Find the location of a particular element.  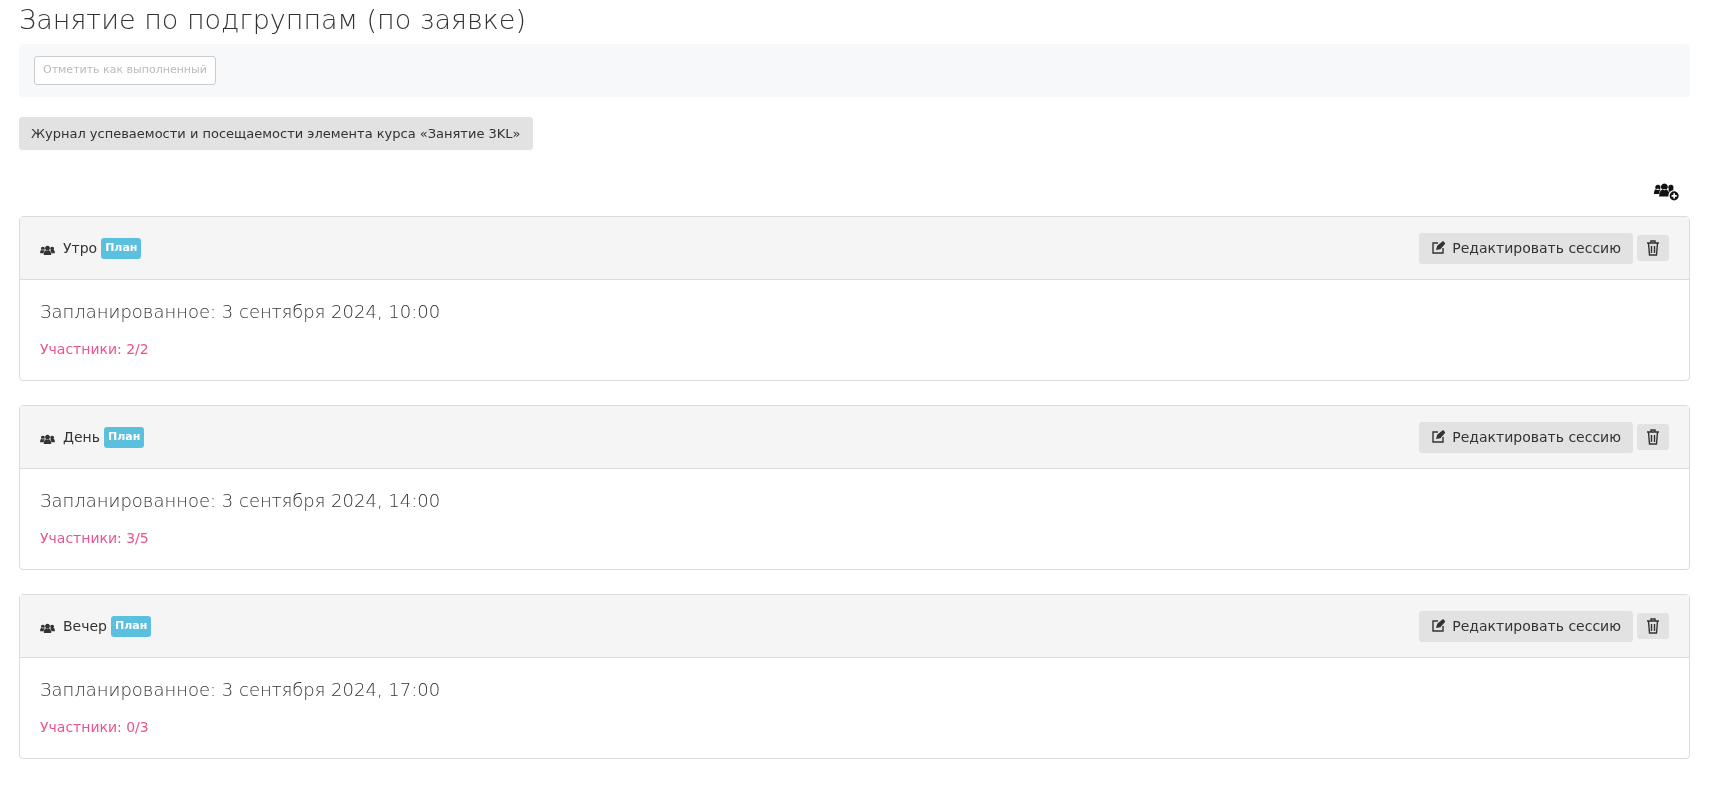

scheduled-time: Запланированное: 3 сентября 2024, 14:00 is located at coordinates (241, 501).